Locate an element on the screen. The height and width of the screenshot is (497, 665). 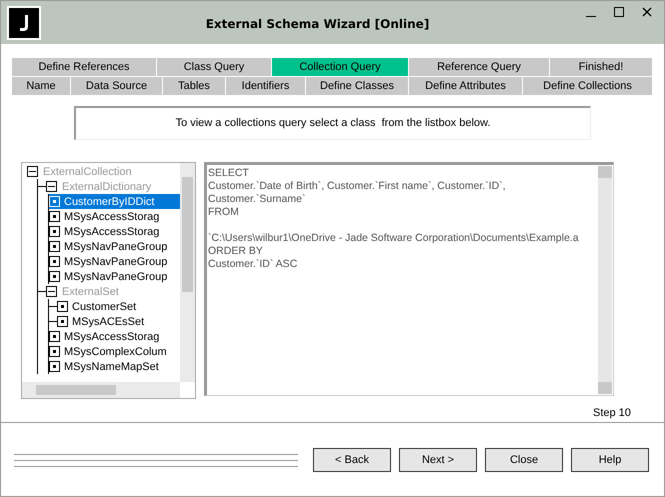
tab: Reference Query is located at coordinates (479, 67).